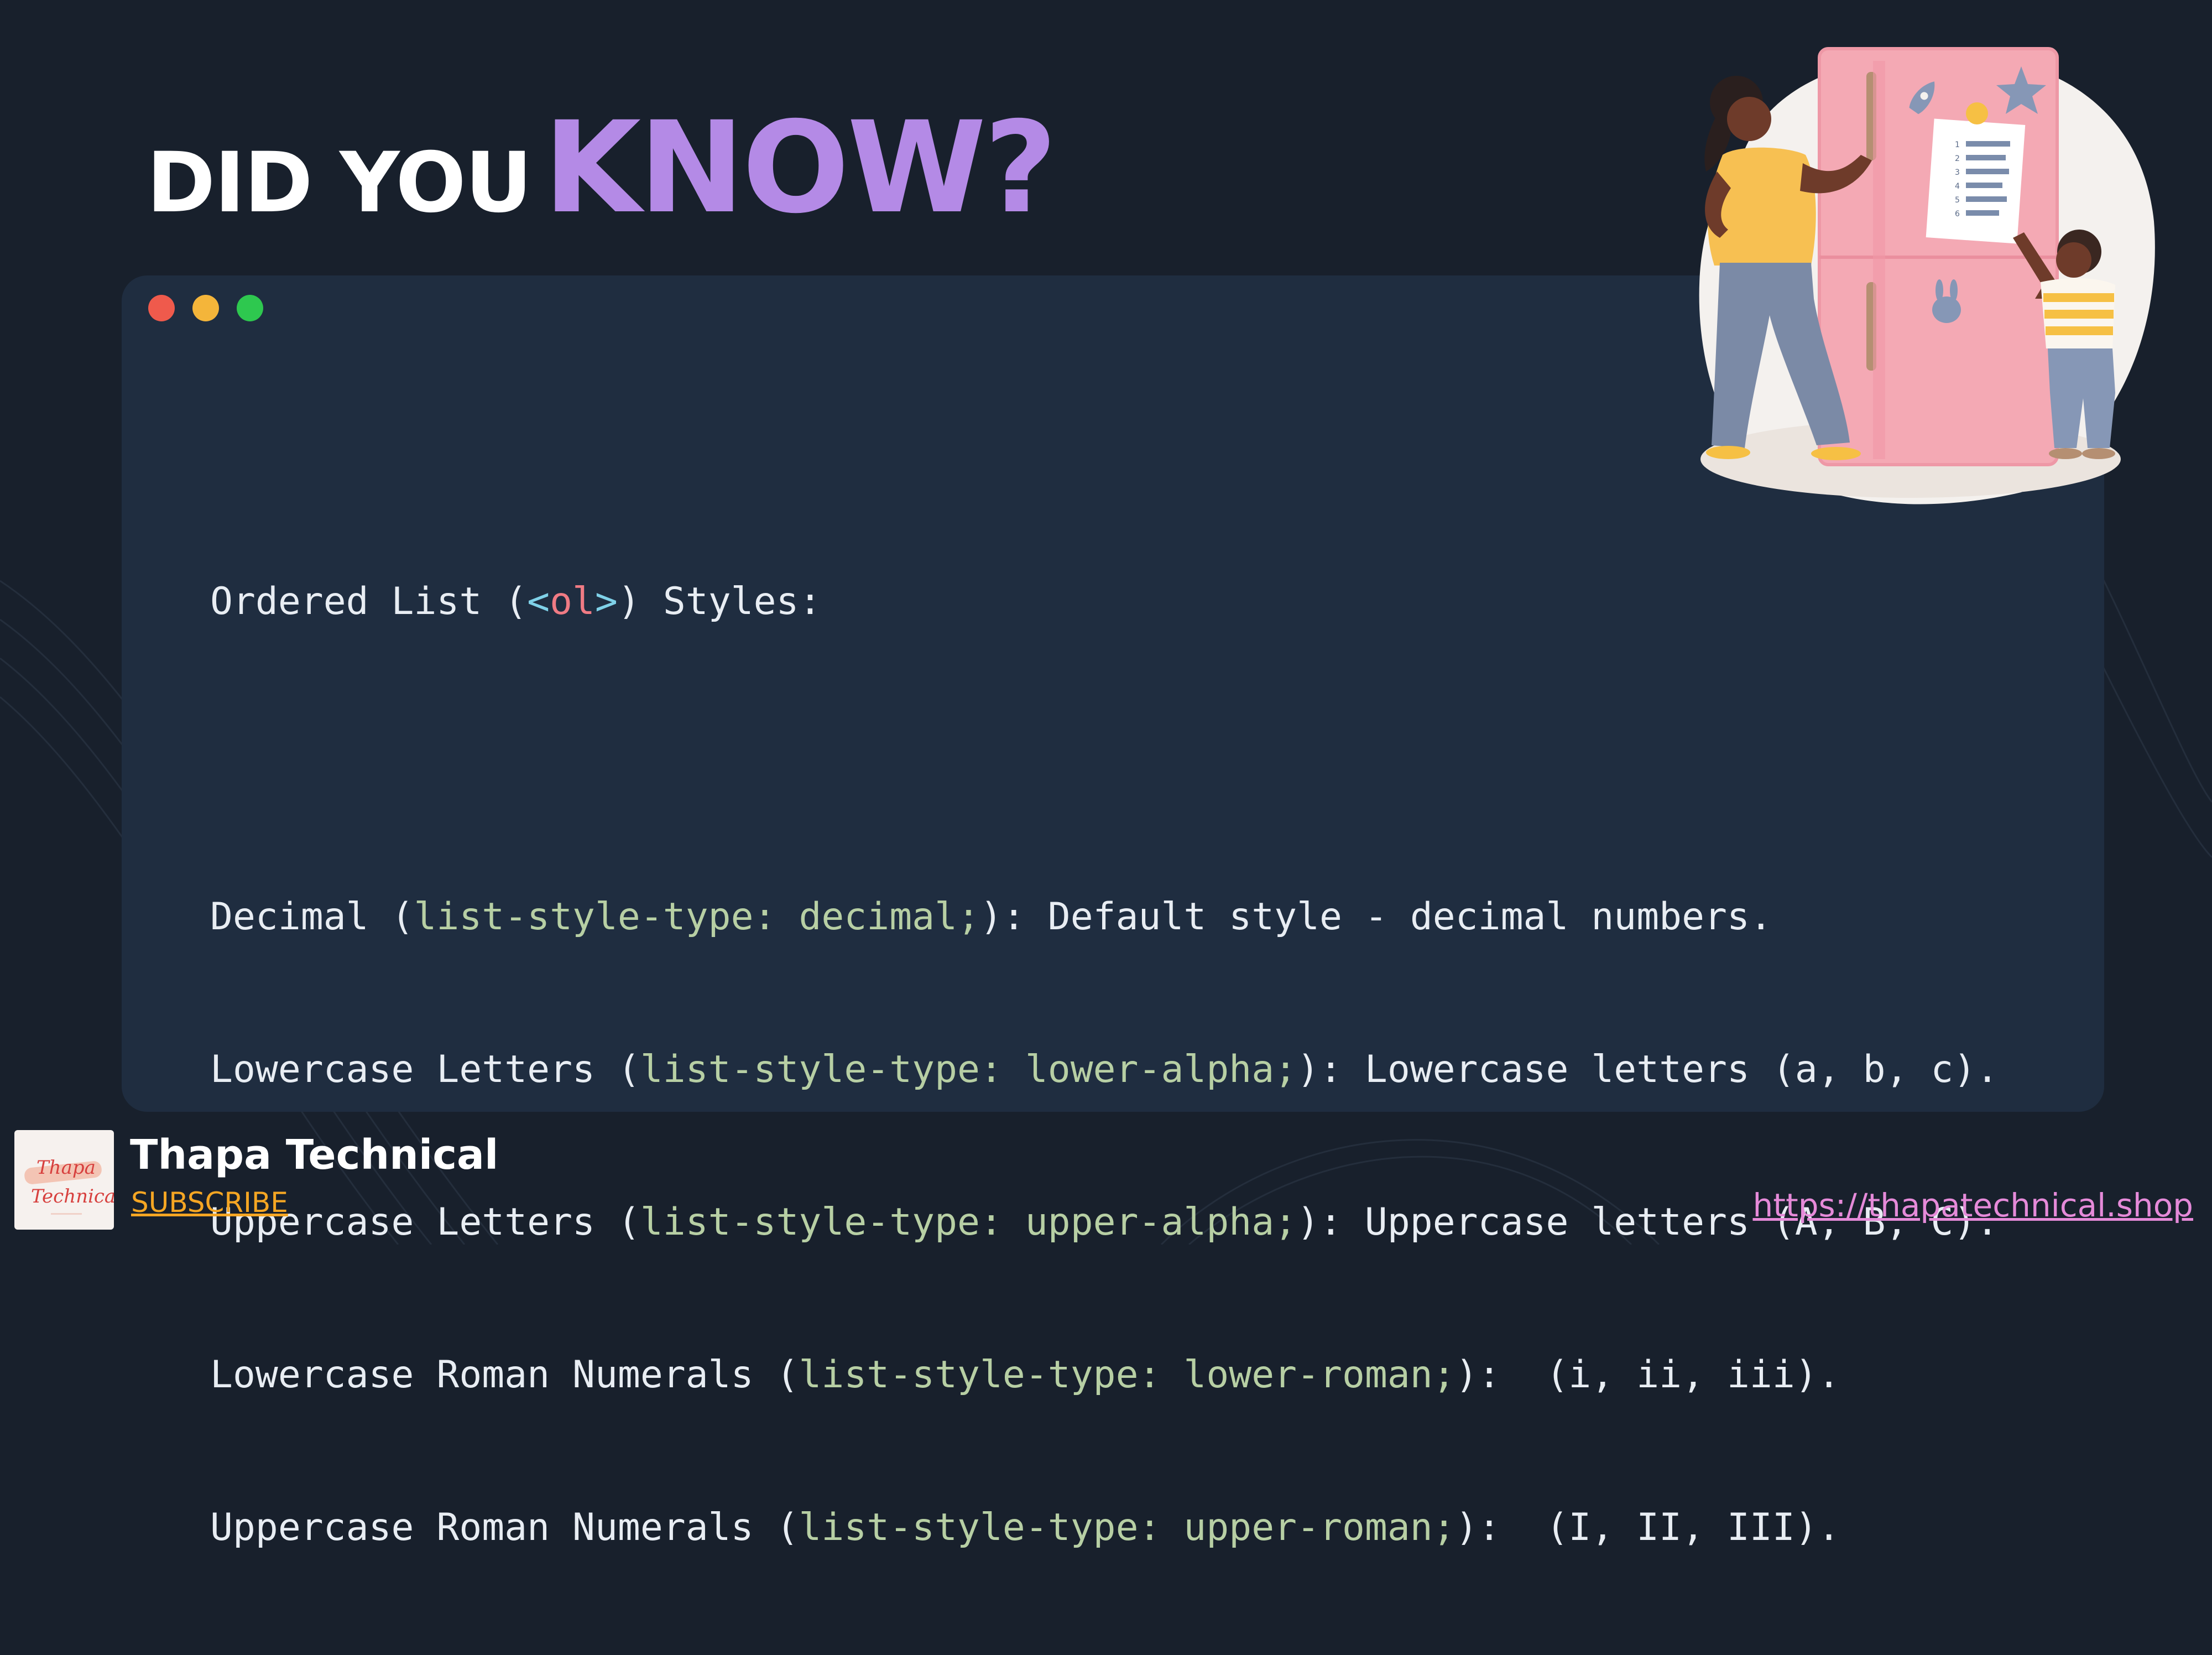 The image size is (2212, 1655). What do you see at coordinates (606, 601) in the screenshot?
I see `tag-close-bracket: >` at bounding box center [606, 601].